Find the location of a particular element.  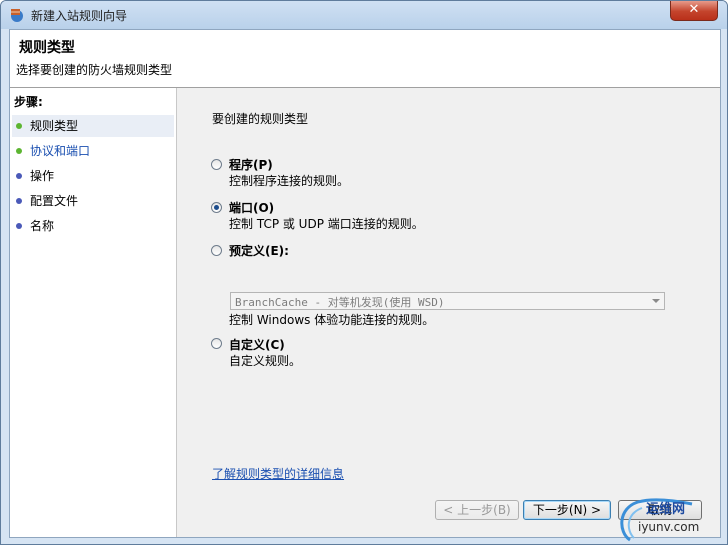

watermark-logo: 运维网 iyunv.com is located at coordinates (670, 518).